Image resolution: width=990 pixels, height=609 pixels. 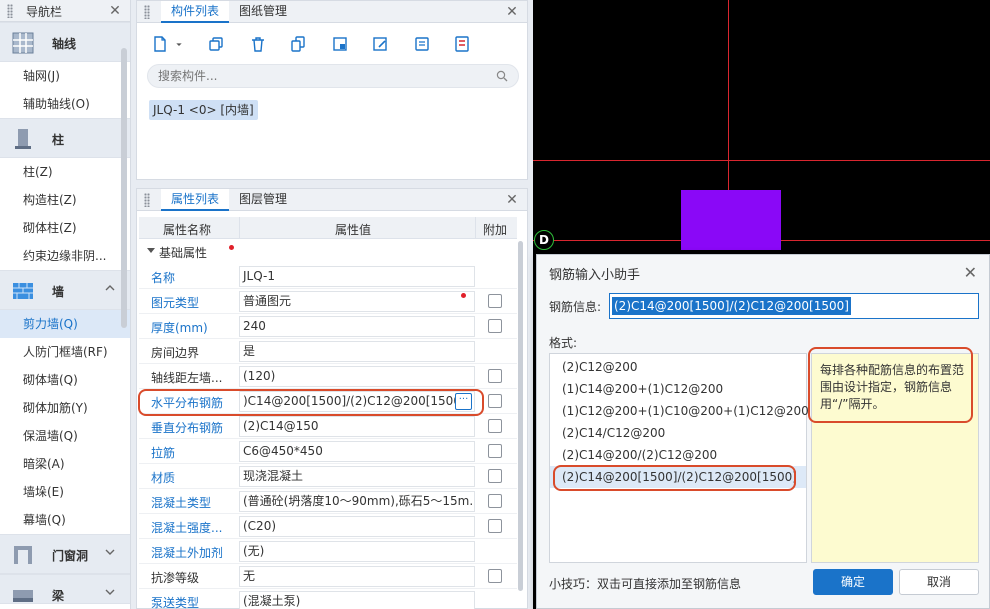 I want to click on edit-component-button, so click(x=380, y=44).